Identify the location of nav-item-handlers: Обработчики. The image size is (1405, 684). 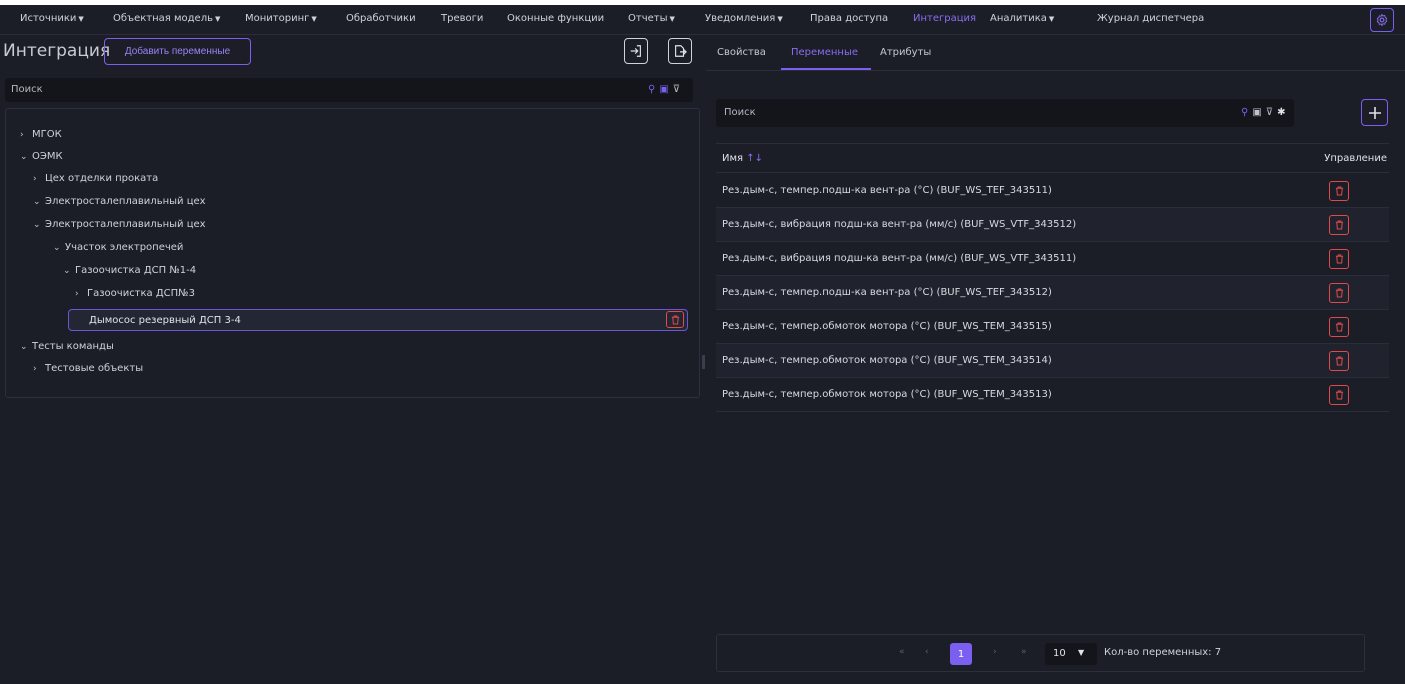
(381, 20).